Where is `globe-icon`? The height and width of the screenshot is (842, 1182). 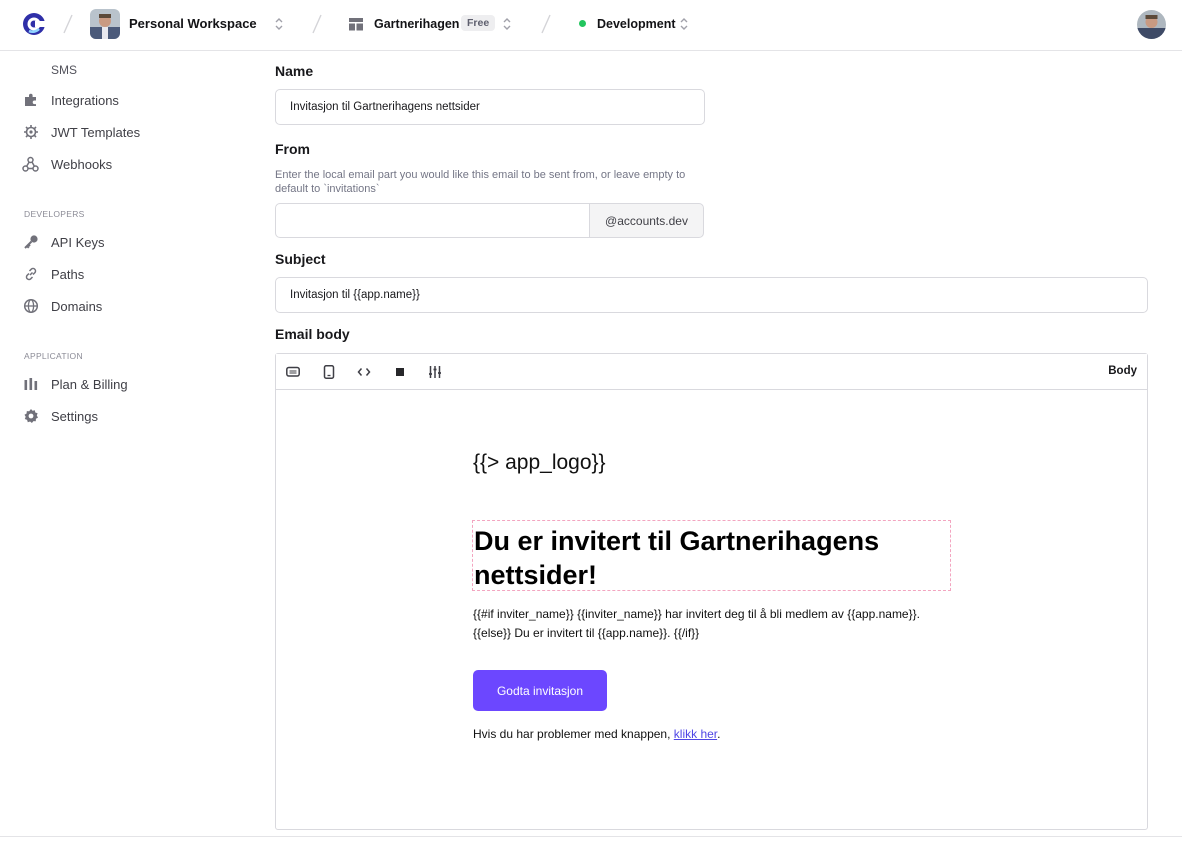 globe-icon is located at coordinates (30, 306).